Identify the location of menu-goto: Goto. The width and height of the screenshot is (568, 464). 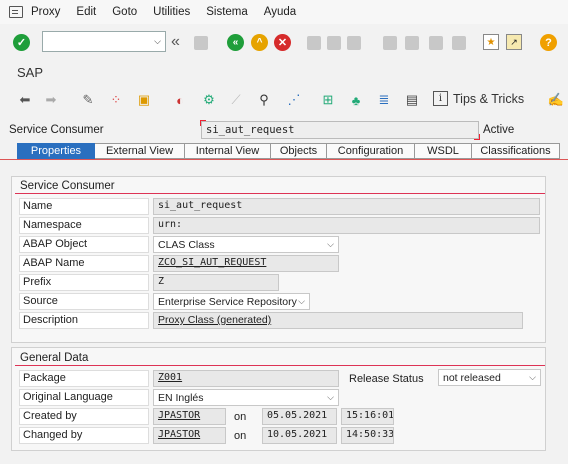
(124, 12).